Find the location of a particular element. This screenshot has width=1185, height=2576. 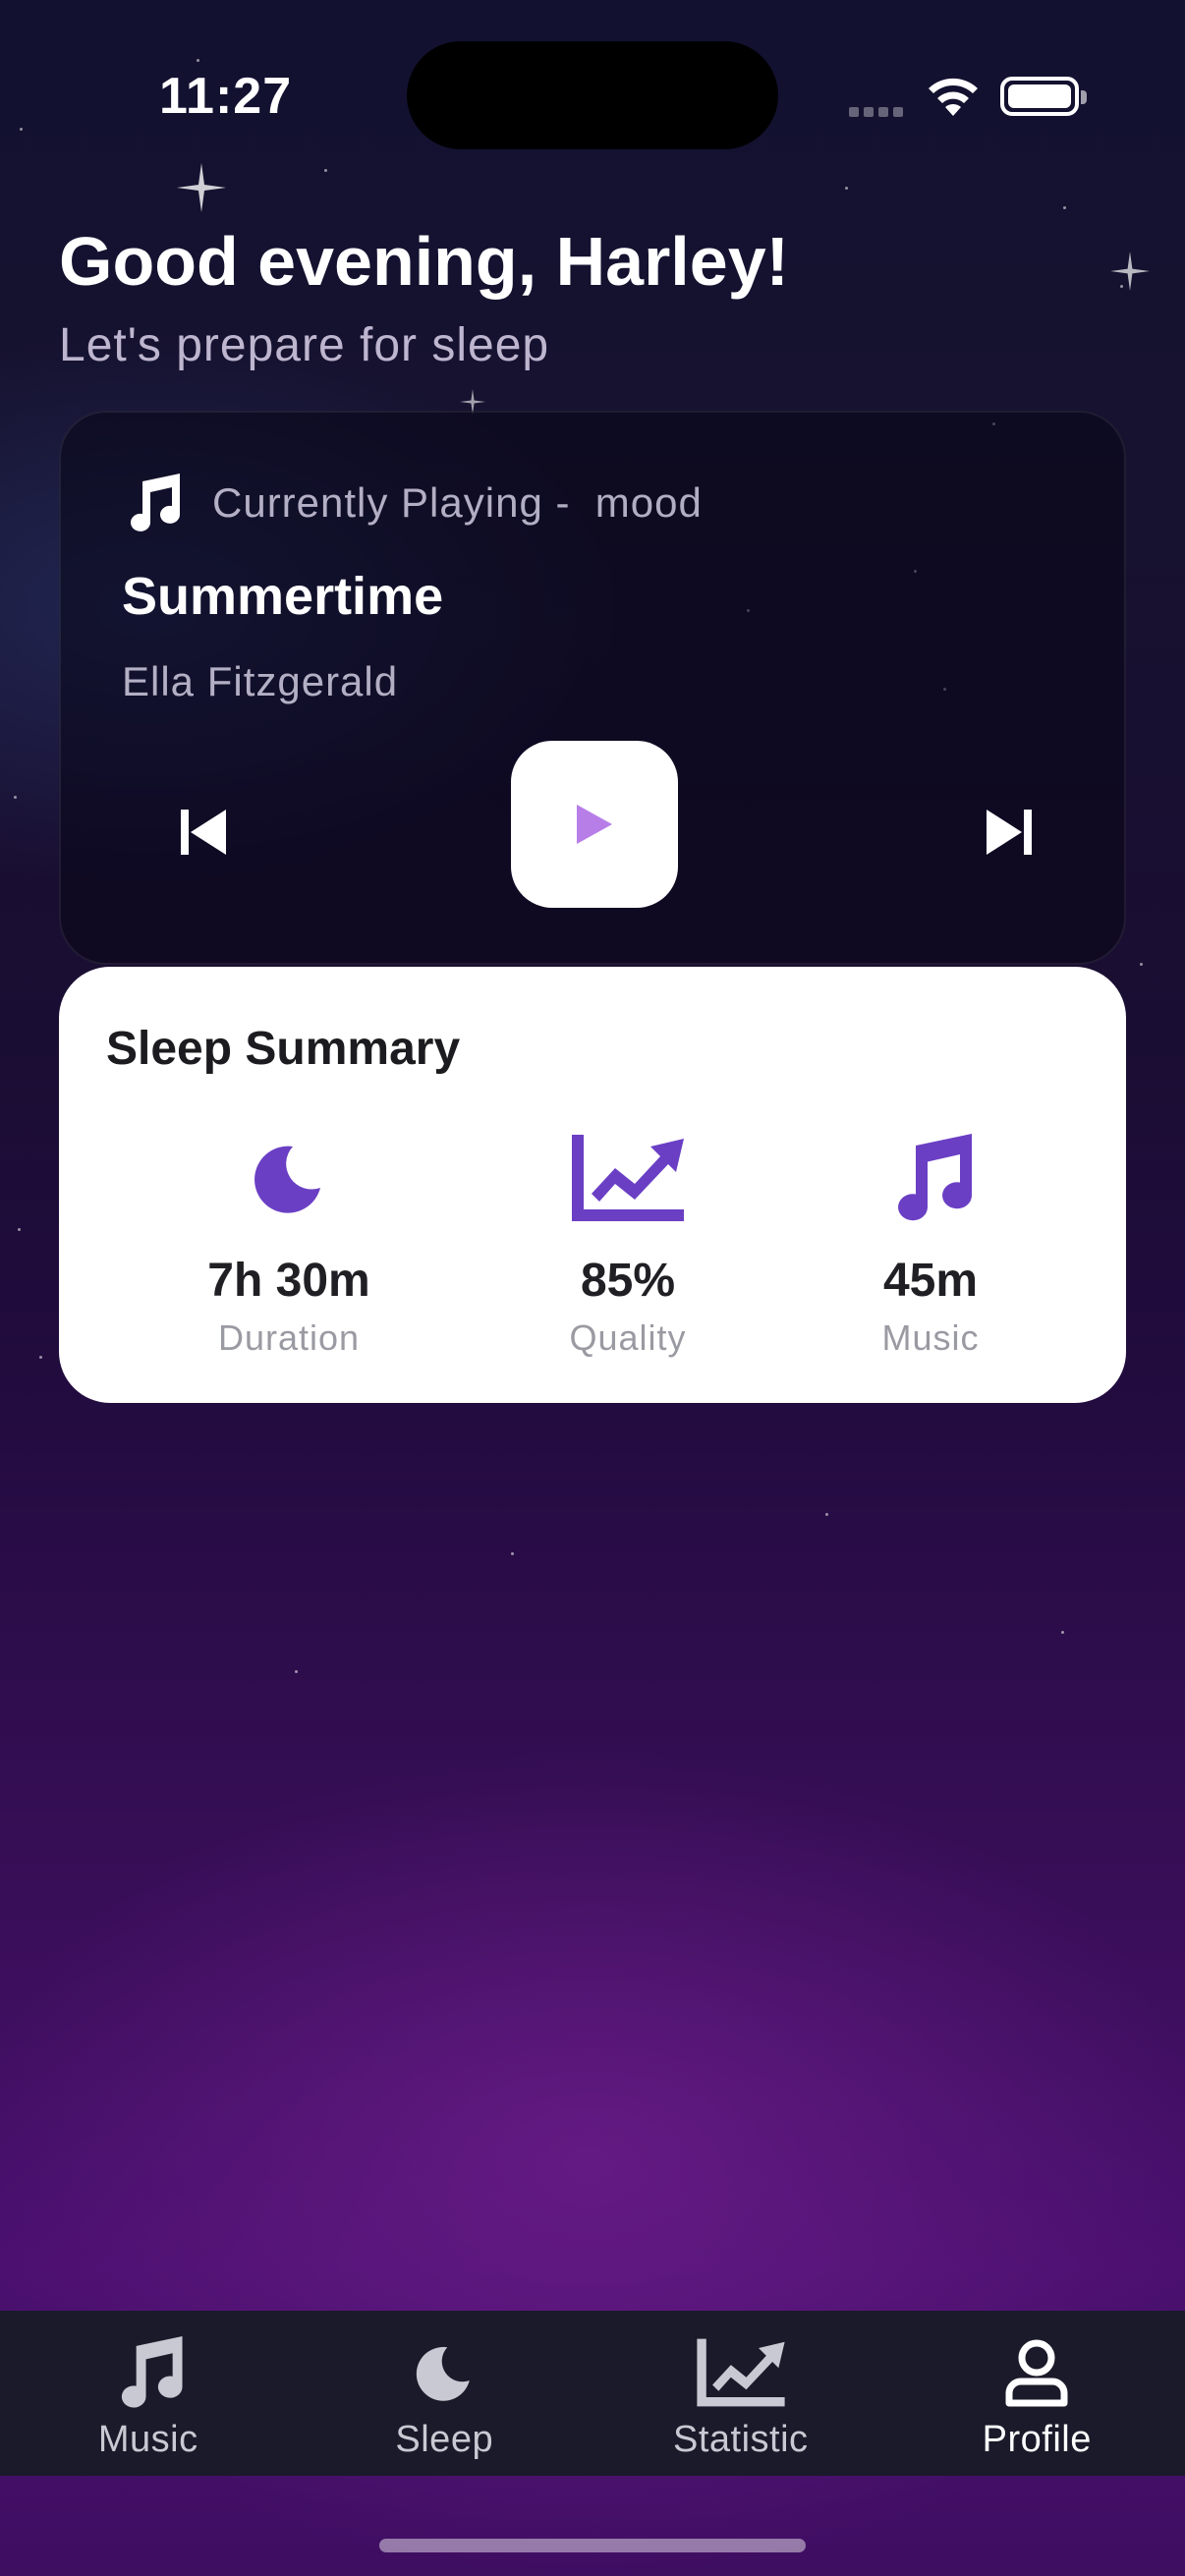

song-title: Summertime is located at coordinates (283, 596).